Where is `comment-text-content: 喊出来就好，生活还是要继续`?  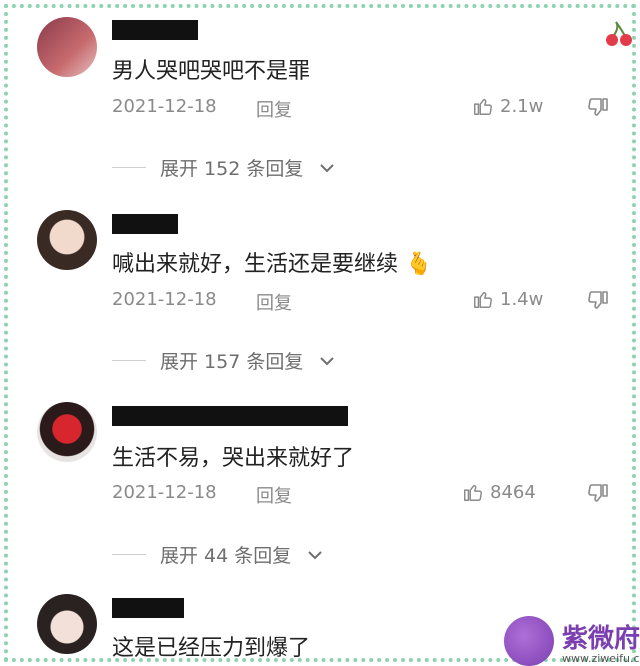
comment-text-content: 喊出来就好，生活还是要继续 is located at coordinates (255, 264).